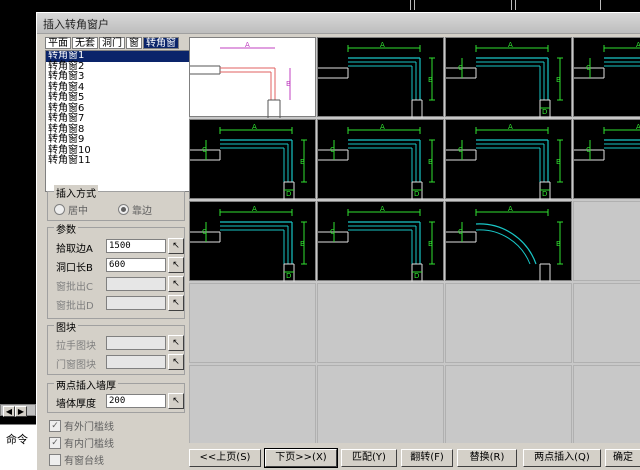 Image resolution: width=640 pixels, height=470 pixels. I want to click on check-icon: ✓, so click(55, 425).